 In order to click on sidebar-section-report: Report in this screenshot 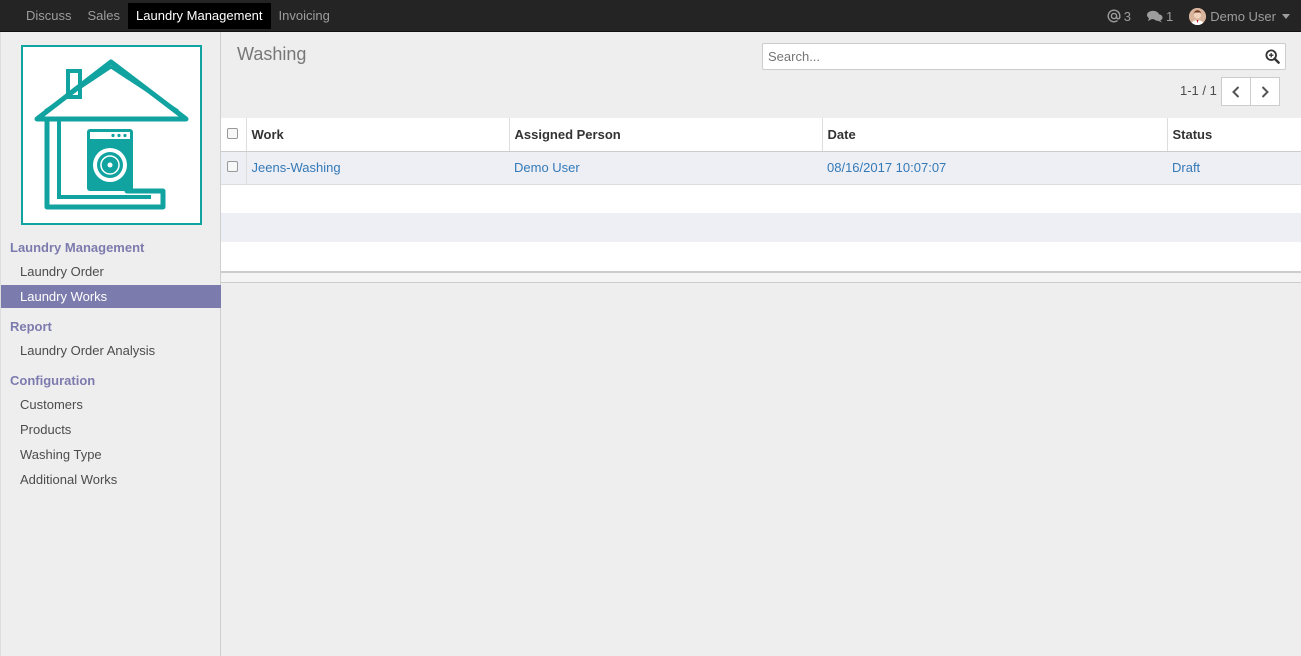, I will do `click(31, 326)`.